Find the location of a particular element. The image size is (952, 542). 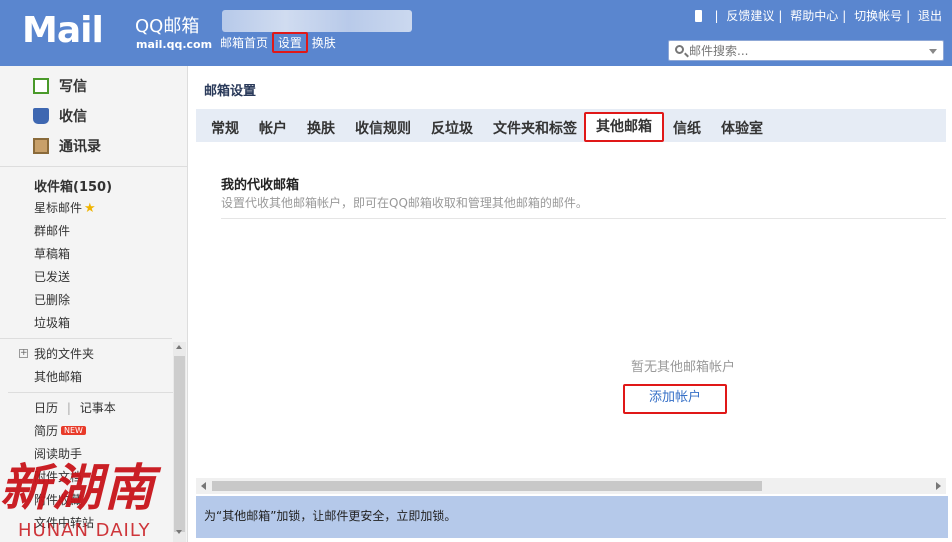

calendar-link: 日历 is located at coordinates (46, 408).